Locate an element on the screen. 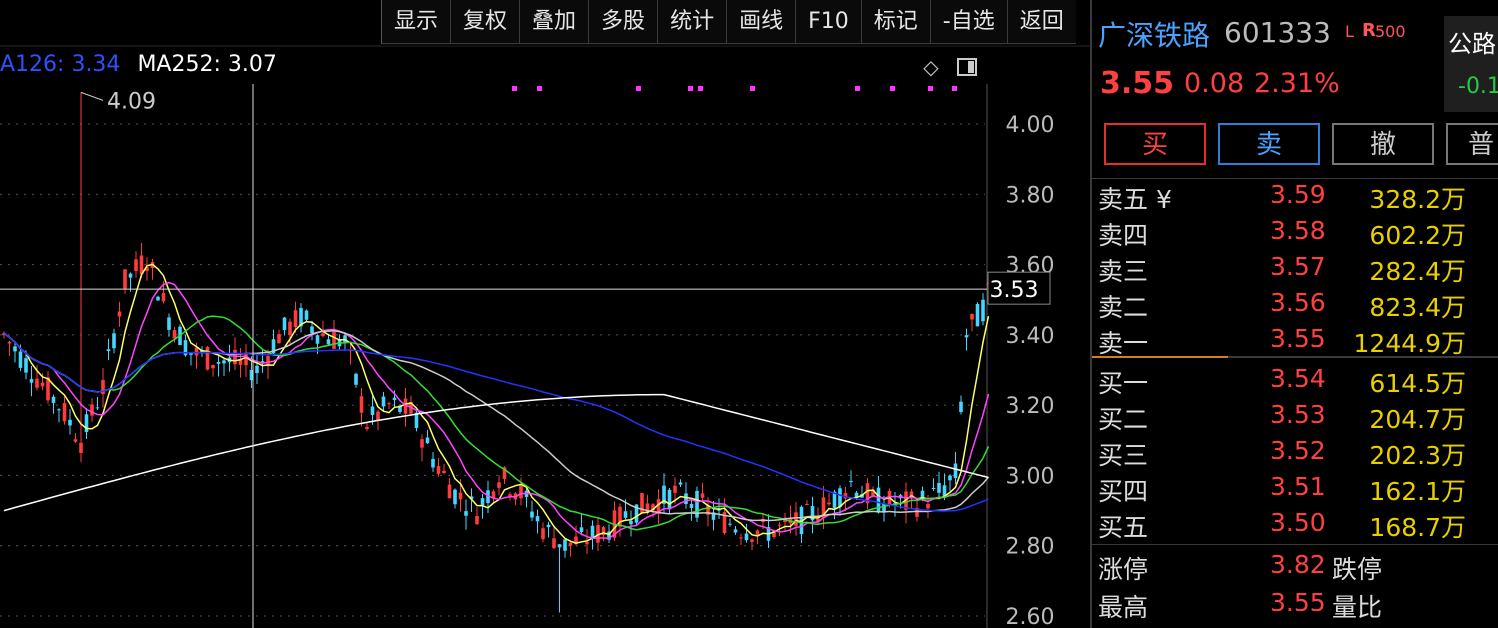 Image resolution: width=1498 pixels, height=628 pixels. panel-toggle-icon is located at coordinates (967, 67).